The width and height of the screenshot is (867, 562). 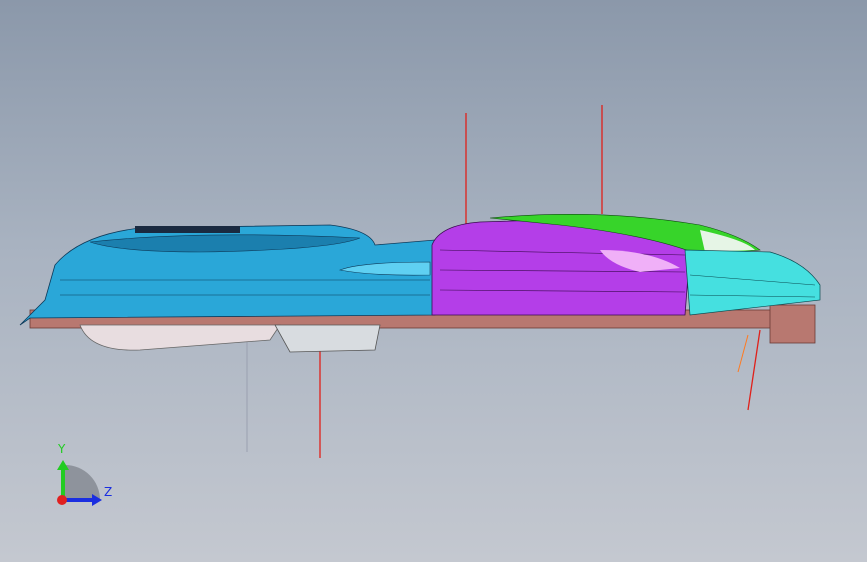 What do you see at coordinates (108, 492) in the screenshot?
I see `z-axis-label: Z` at bounding box center [108, 492].